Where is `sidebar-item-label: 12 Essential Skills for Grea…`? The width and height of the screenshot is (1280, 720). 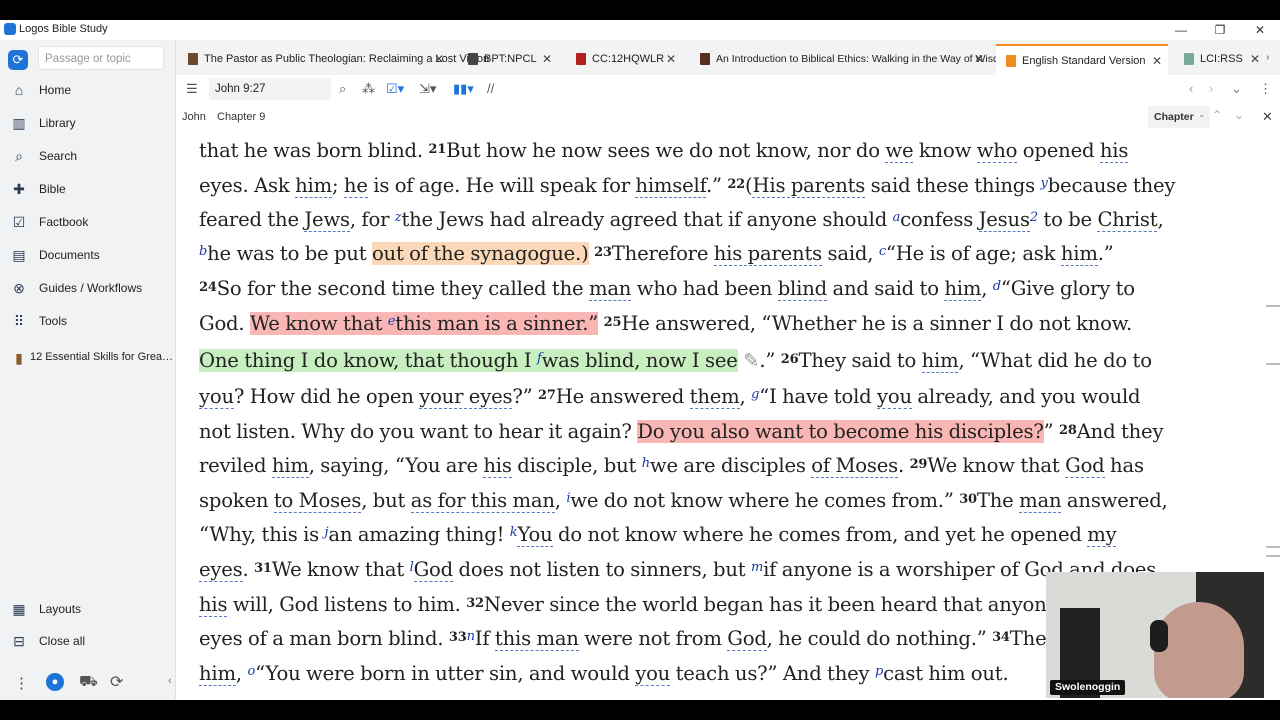 sidebar-item-label: 12 Essential Skills for Grea… is located at coordinates (102, 357).